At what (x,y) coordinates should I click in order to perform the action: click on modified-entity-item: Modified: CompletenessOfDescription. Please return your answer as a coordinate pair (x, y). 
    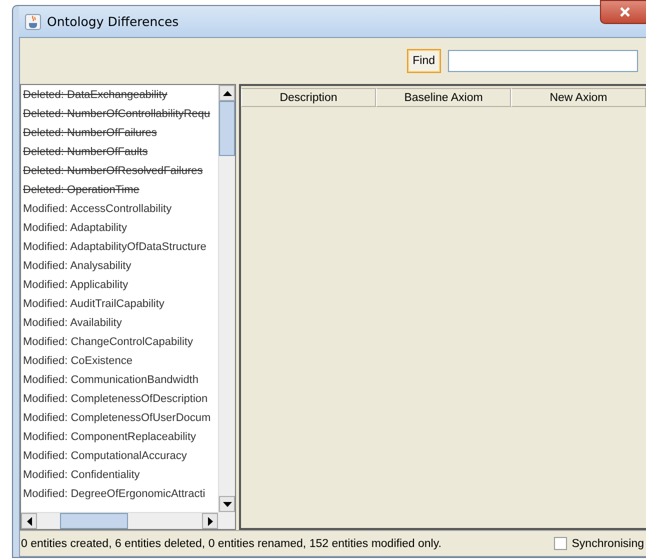
    Looking at the image, I should click on (119, 399).